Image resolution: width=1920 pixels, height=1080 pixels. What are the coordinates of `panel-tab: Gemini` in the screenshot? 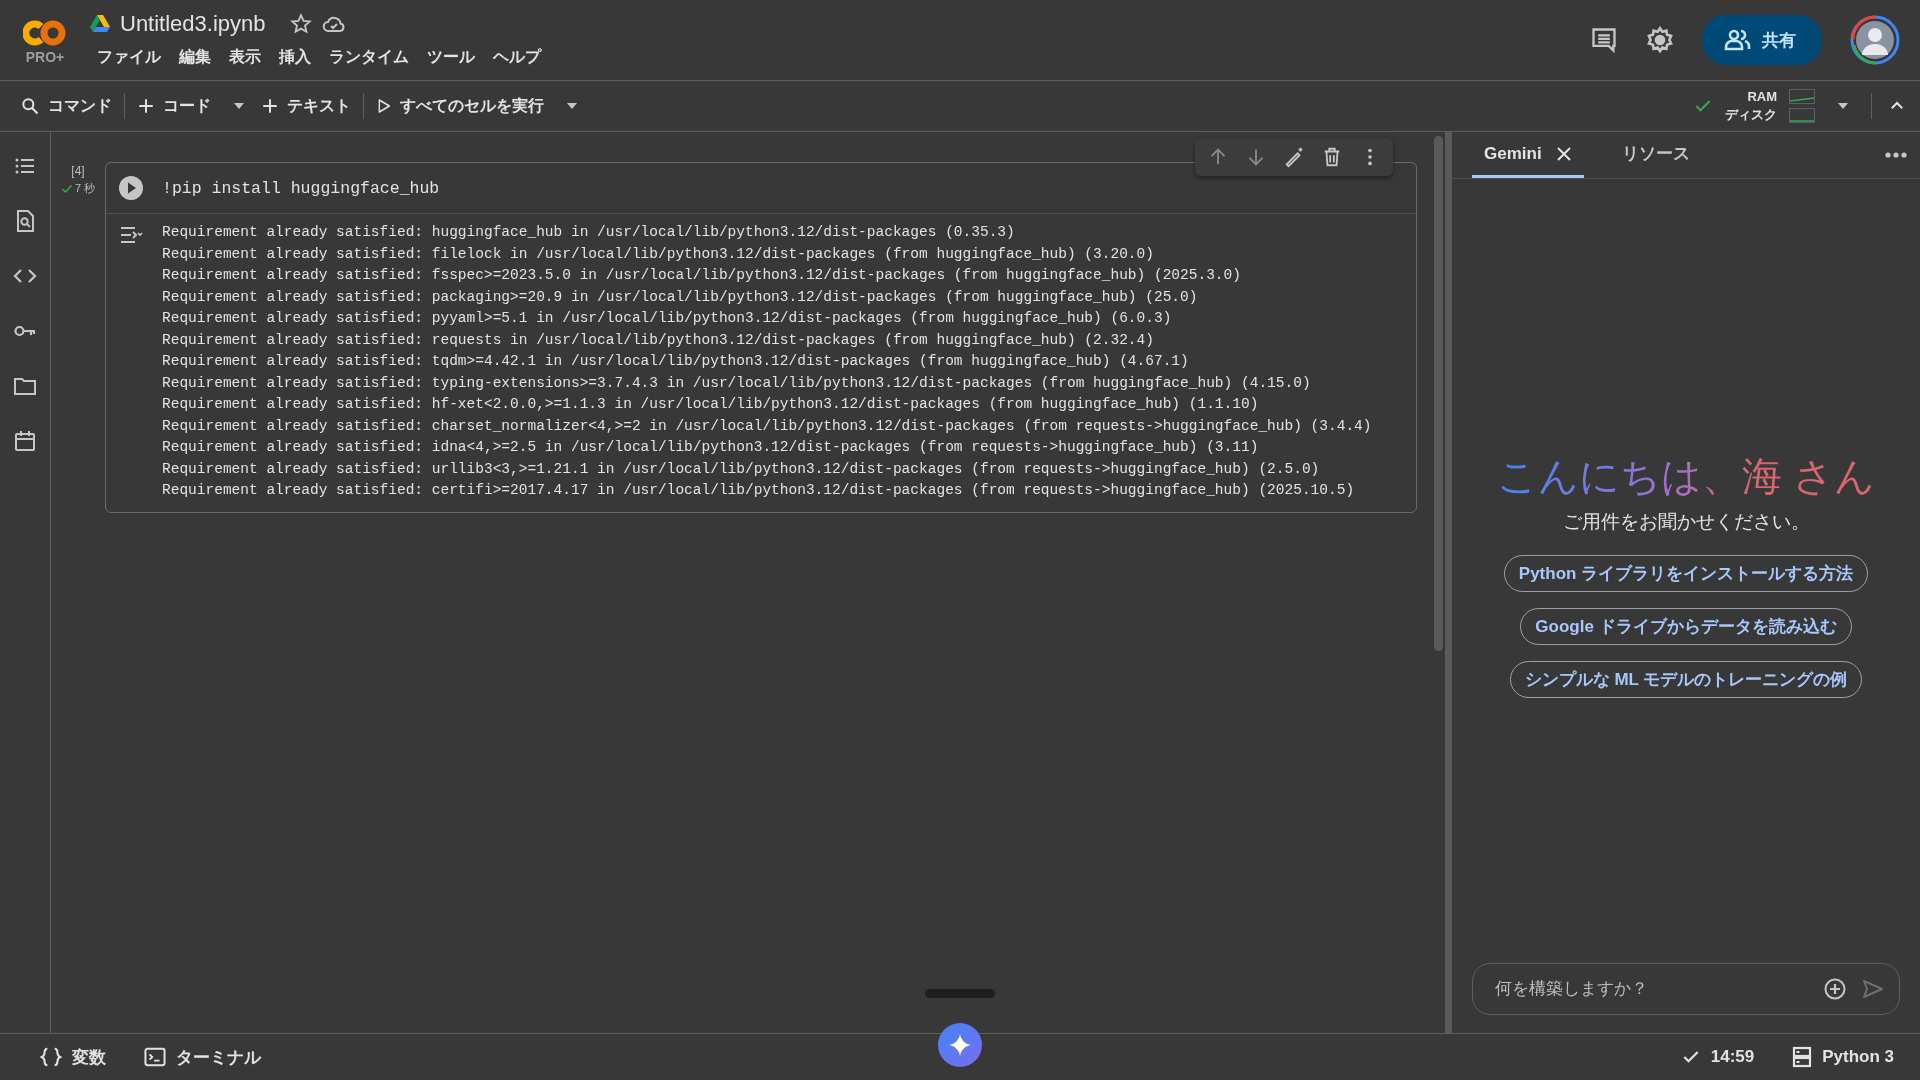 It's located at (1528, 155).